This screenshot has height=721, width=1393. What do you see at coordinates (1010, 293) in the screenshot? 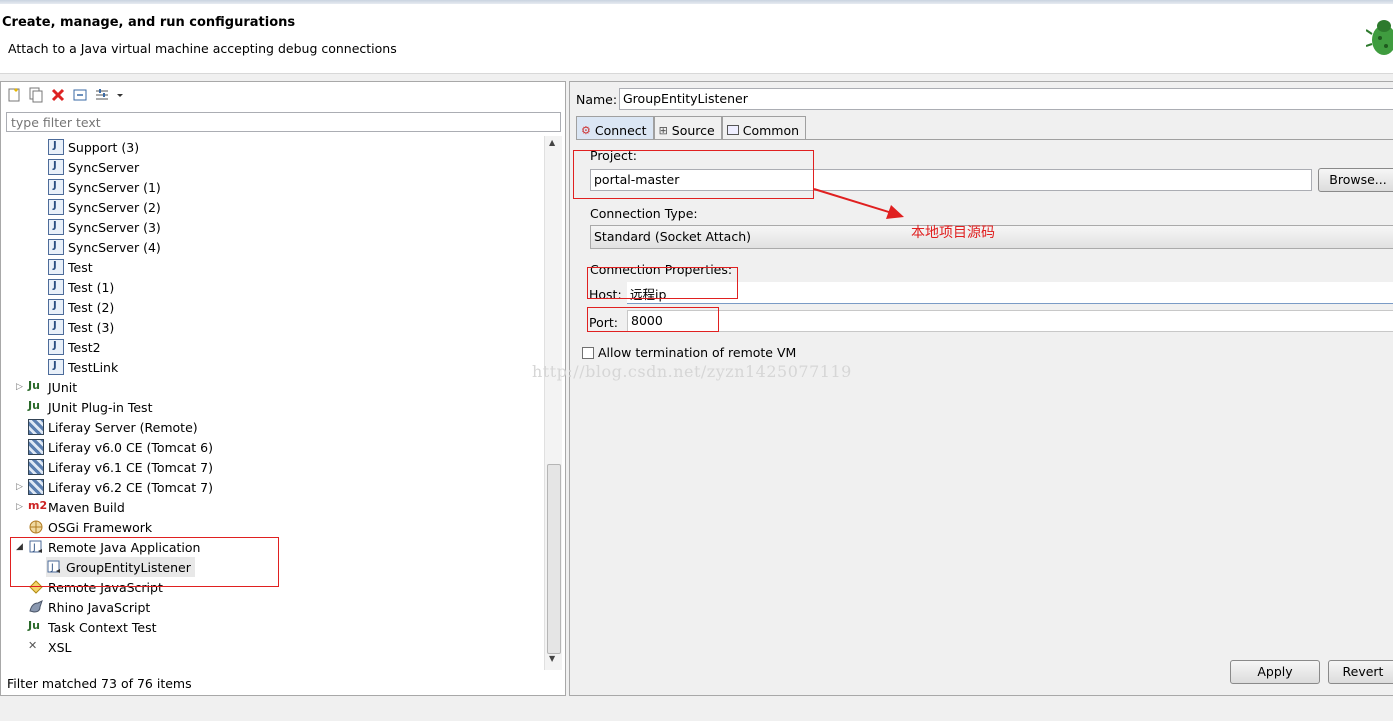
I see `host-field: 远程ip` at bounding box center [1010, 293].